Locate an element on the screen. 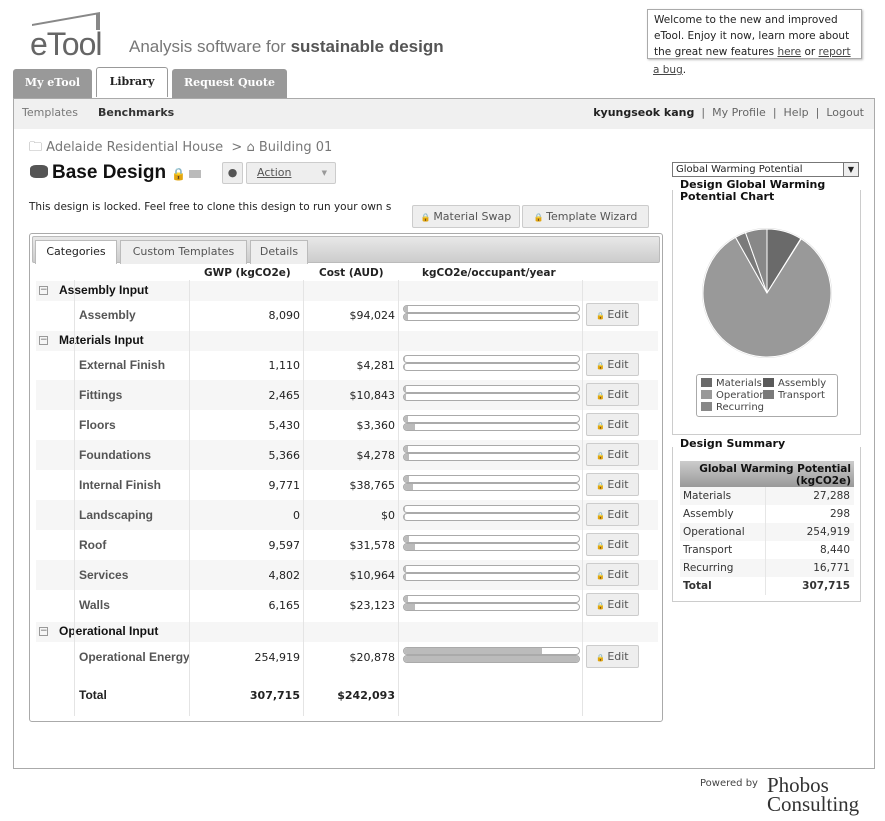 Image resolution: width=885 pixels, height=821 pixels. material-swap-button: 🔒 Material Swap is located at coordinates (466, 216).